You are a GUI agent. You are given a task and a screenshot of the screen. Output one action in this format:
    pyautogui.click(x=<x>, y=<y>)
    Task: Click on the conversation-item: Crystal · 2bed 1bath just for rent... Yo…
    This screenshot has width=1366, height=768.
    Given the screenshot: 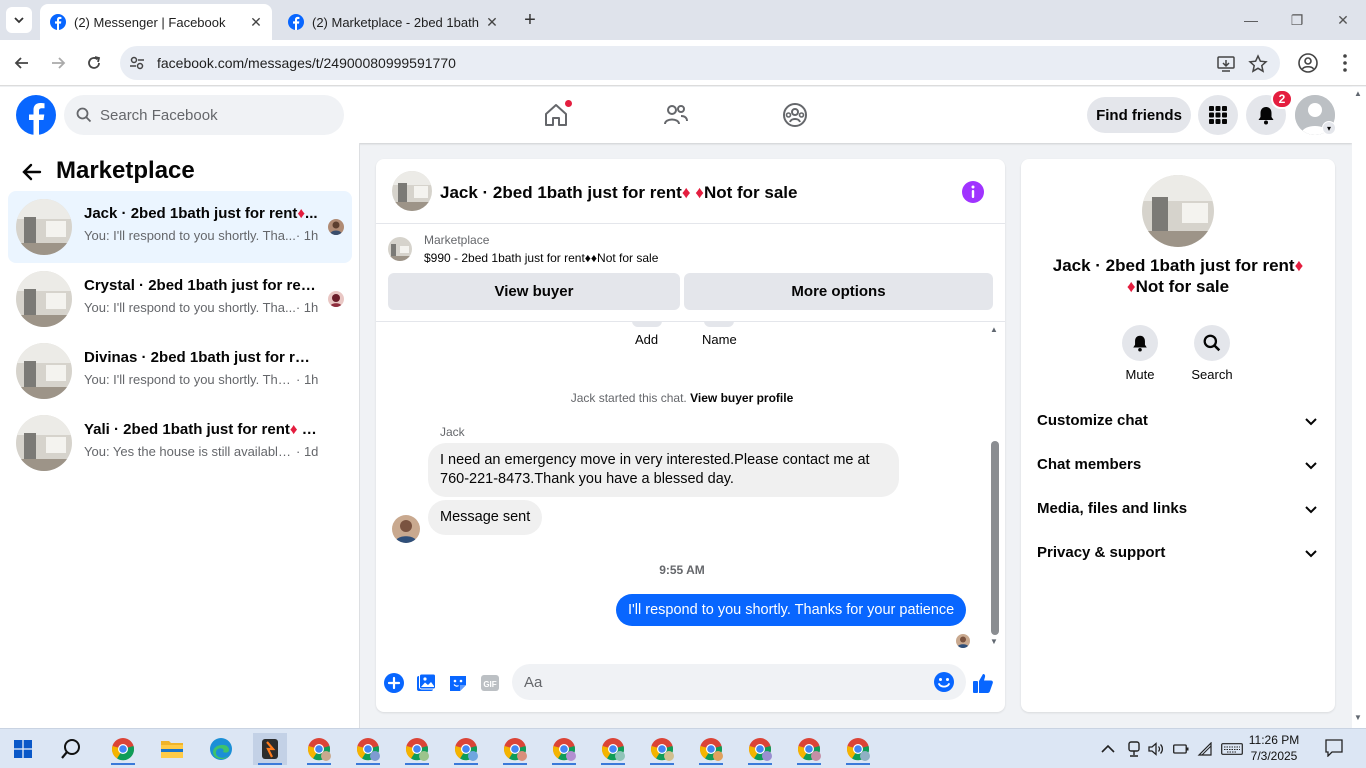 What is the action you would take?
    pyautogui.click(x=180, y=299)
    